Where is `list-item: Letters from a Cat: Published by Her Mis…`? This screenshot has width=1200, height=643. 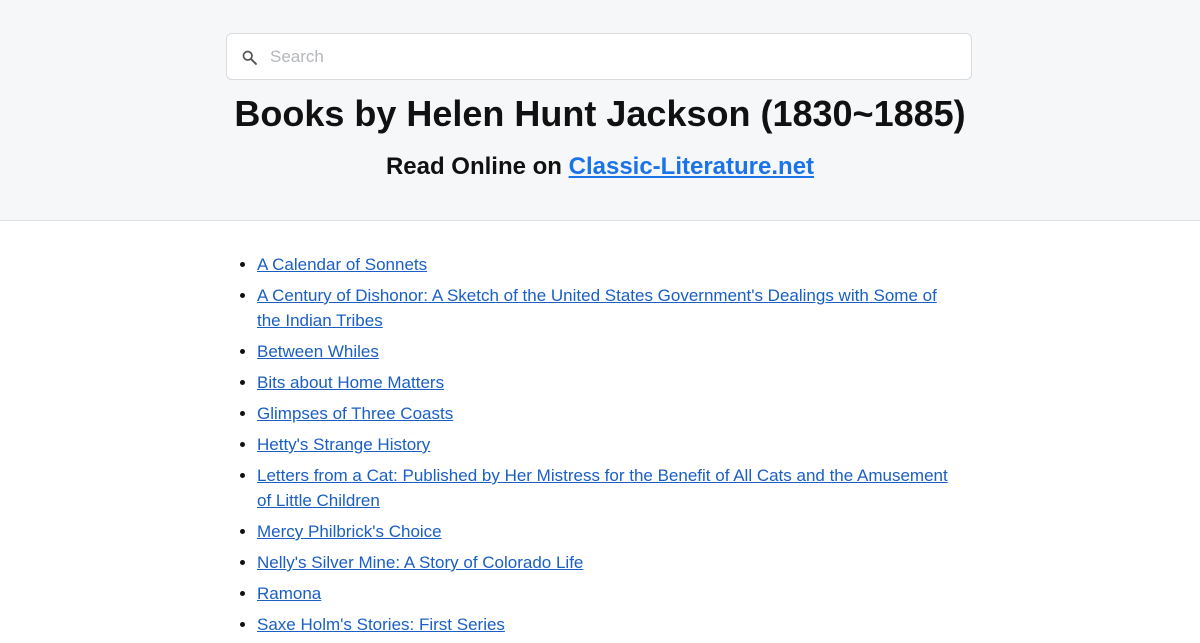
list-item: Letters from a Cat: Published by Her Mis… is located at coordinates (607, 488).